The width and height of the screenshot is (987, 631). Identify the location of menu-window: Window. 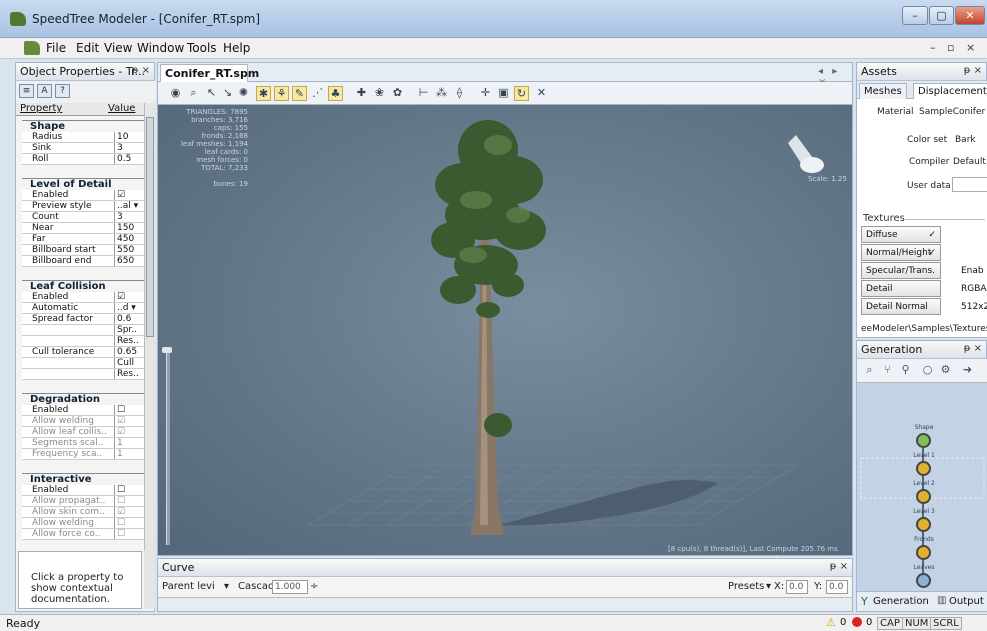
(160, 48).